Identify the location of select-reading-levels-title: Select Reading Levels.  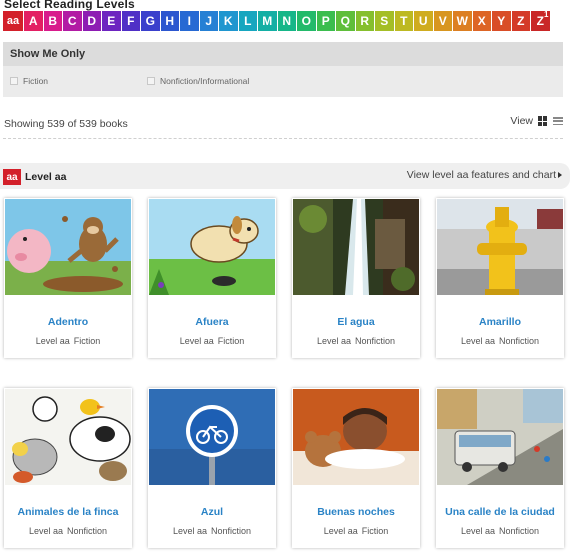
(69, 5).